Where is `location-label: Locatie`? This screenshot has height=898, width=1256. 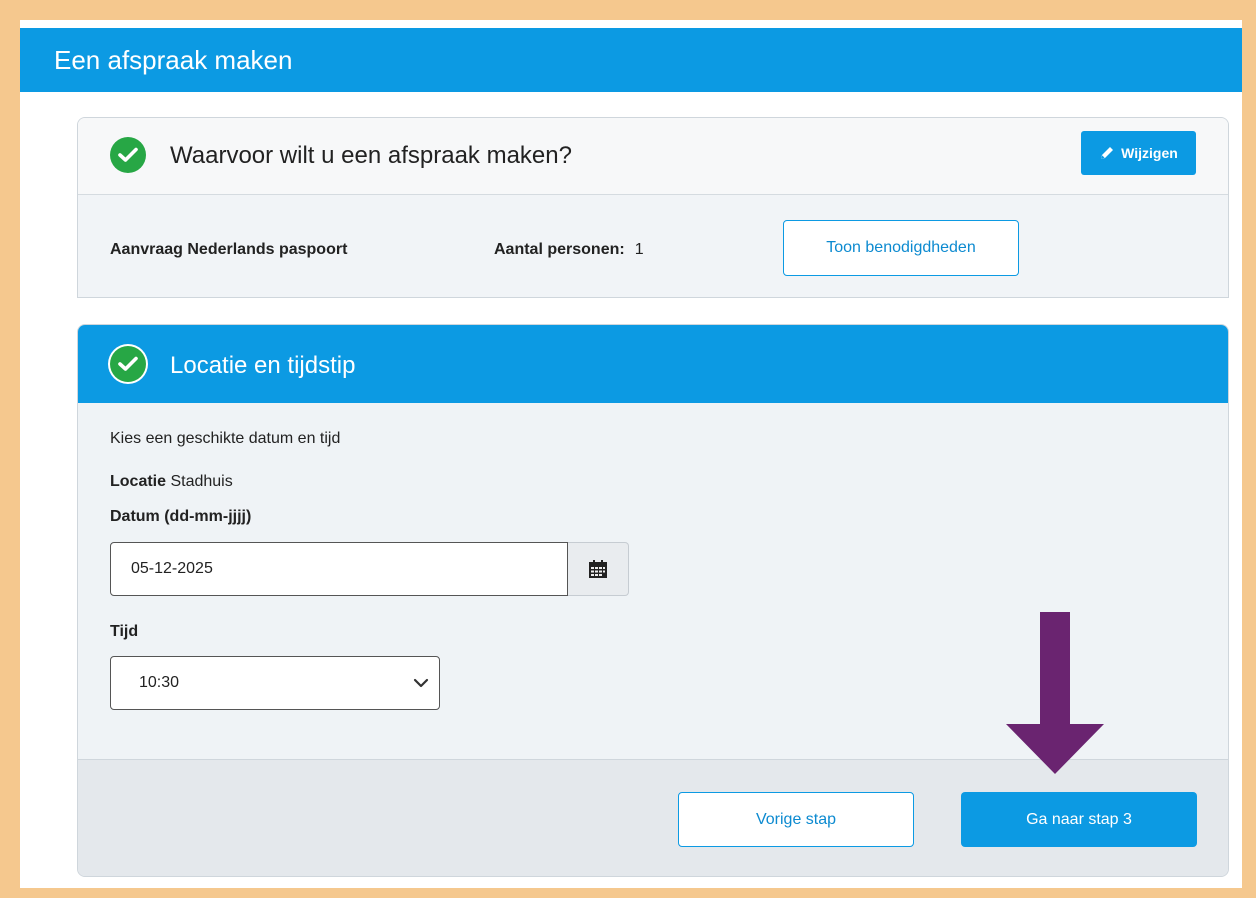 location-label: Locatie is located at coordinates (138, 481).